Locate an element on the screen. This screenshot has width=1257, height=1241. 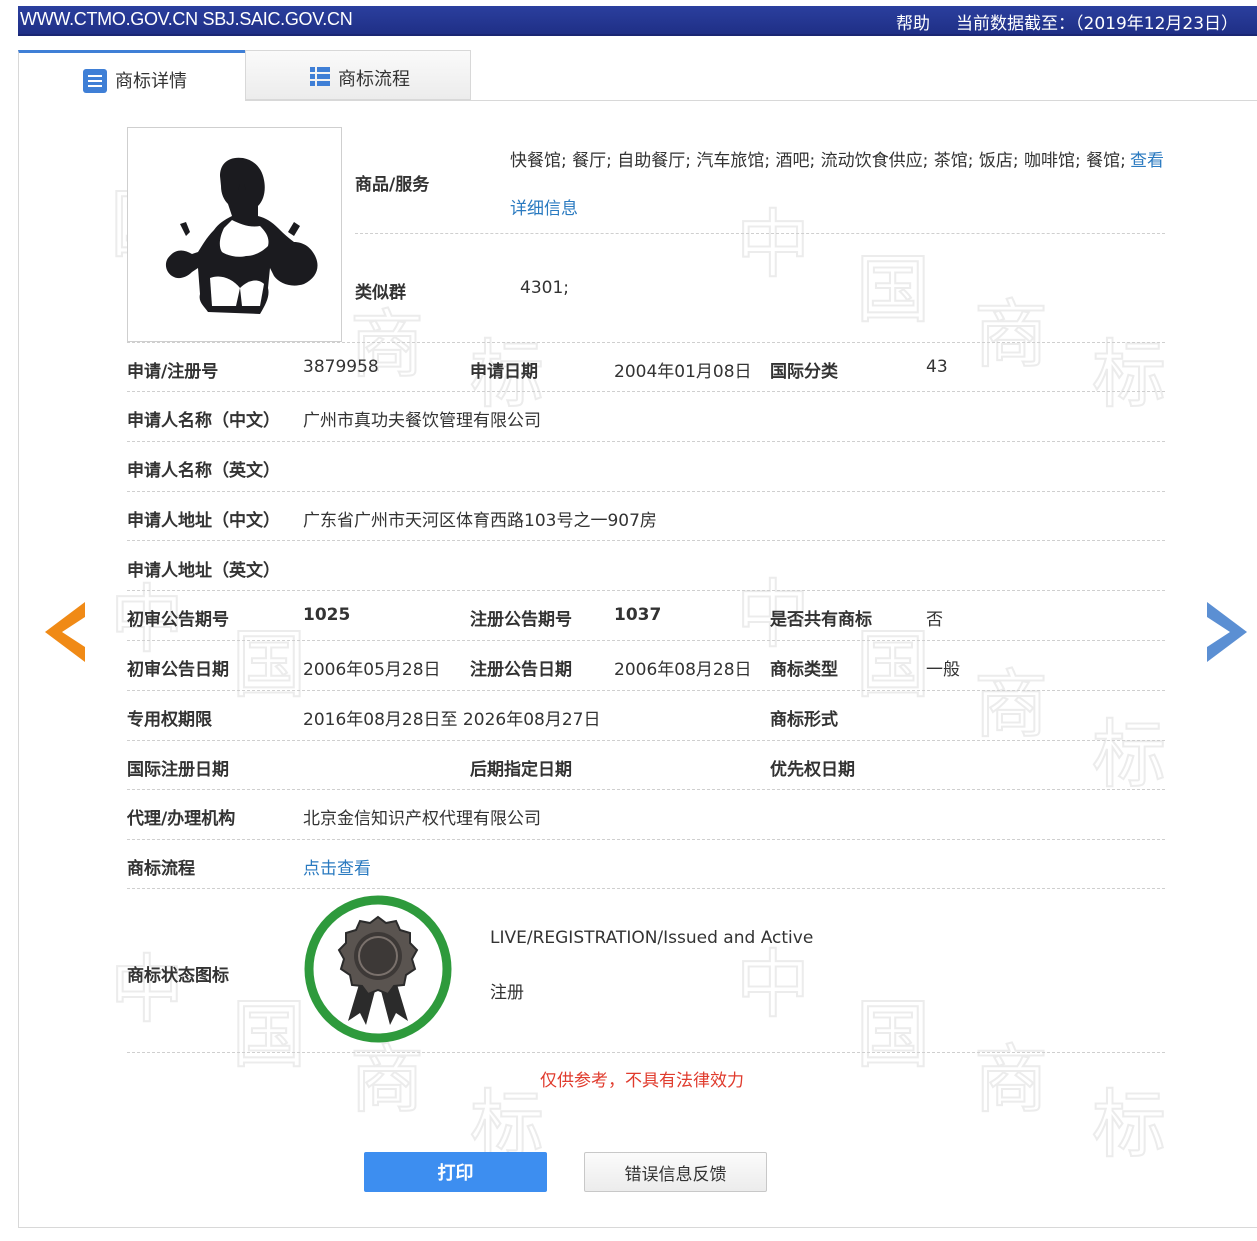
tab-trademark-details: 商标详情 is located at coordinates (131, 76).